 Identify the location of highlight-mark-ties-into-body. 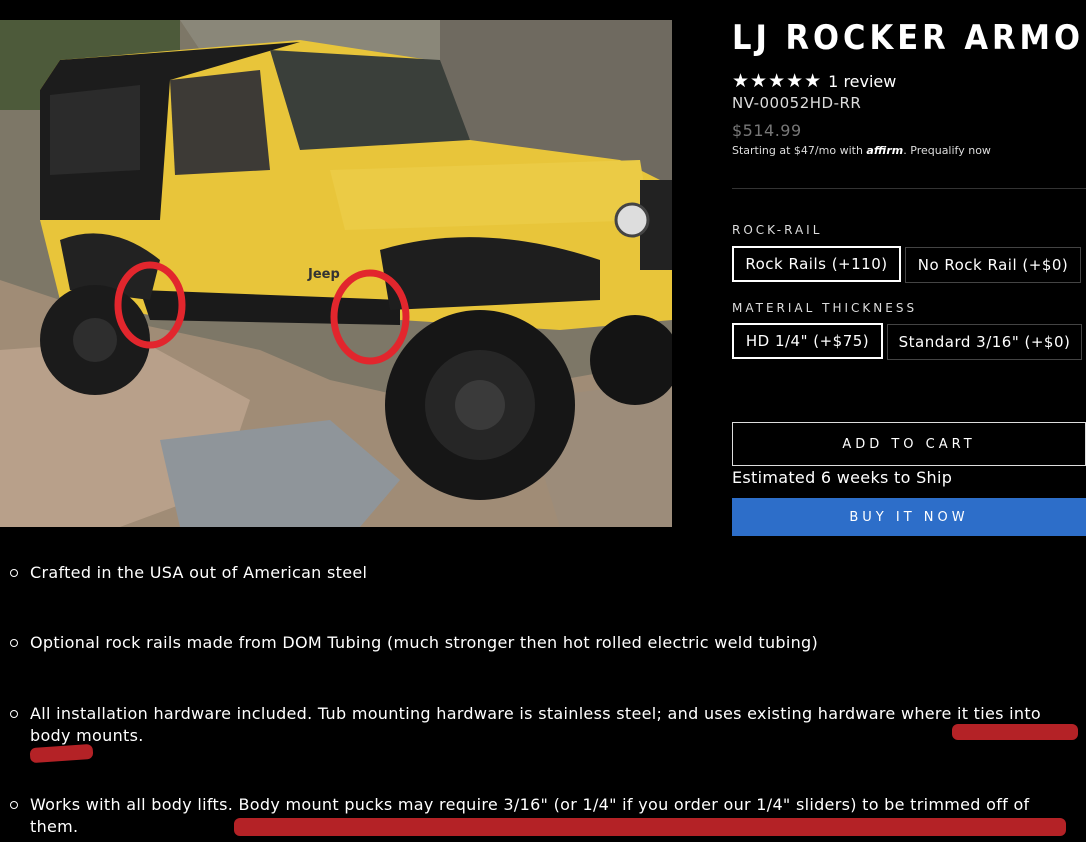
(1015, 732).